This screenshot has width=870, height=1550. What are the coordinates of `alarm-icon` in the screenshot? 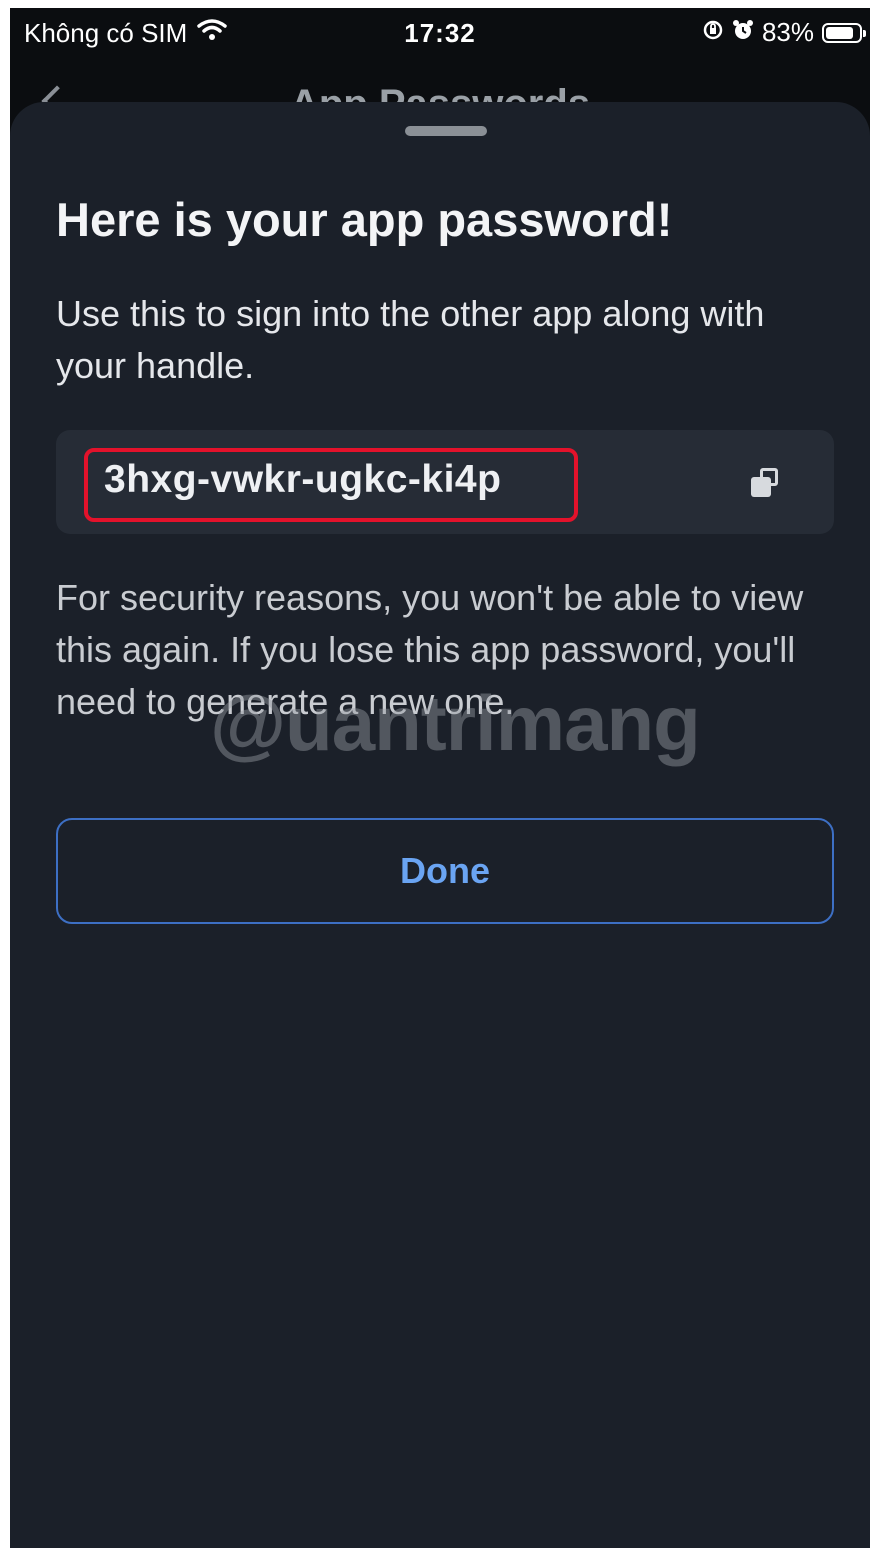 It's located at (743, 32).